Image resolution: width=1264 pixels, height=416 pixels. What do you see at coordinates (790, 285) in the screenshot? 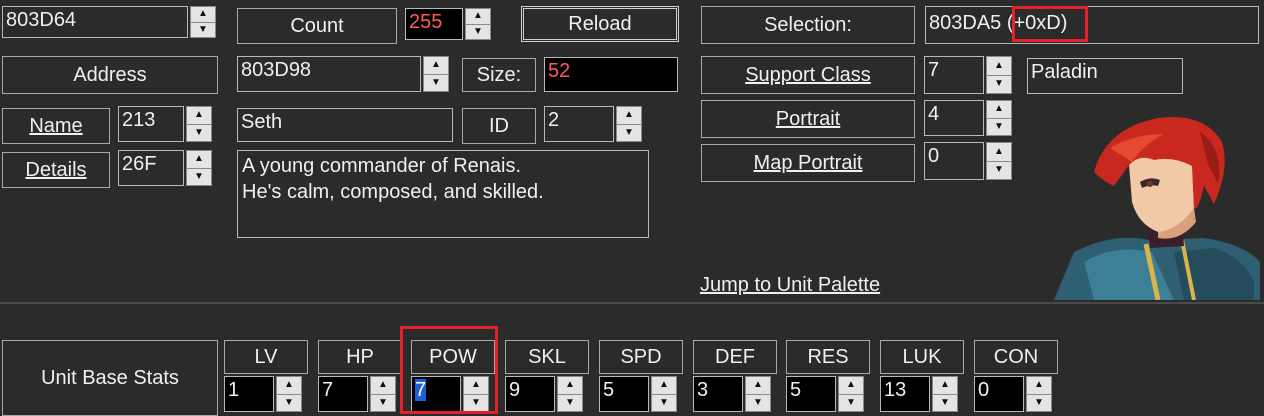
I see `jump-to-unit-palette-link: Jump to Unit Palette` at bounding box center [790, 285].